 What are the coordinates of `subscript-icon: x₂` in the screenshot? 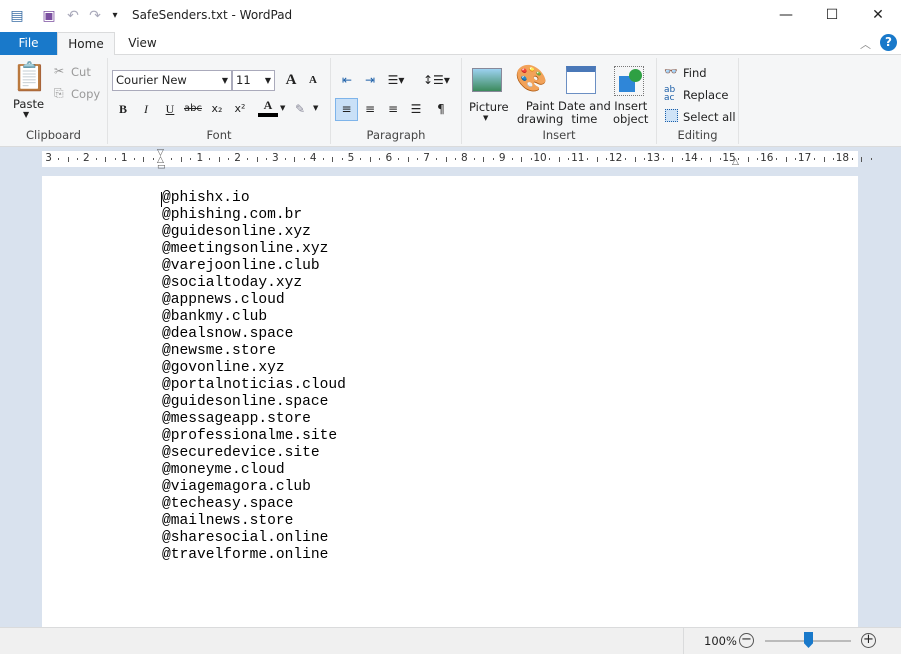 It's located at (217, 109).